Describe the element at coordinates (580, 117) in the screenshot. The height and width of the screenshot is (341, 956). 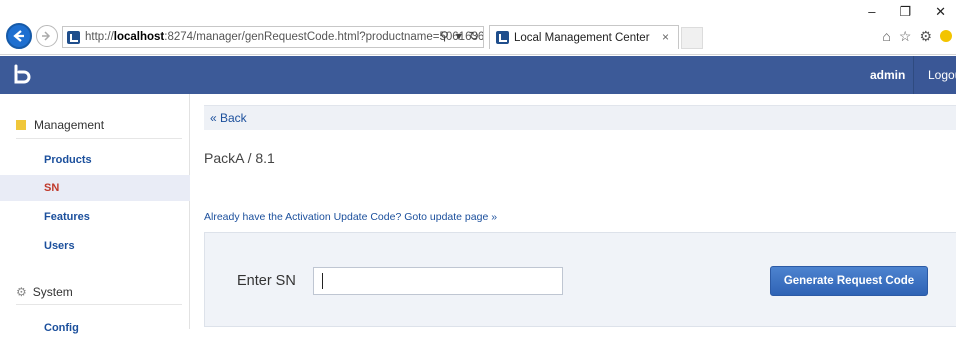
I see `back-link: « Back` at that location.